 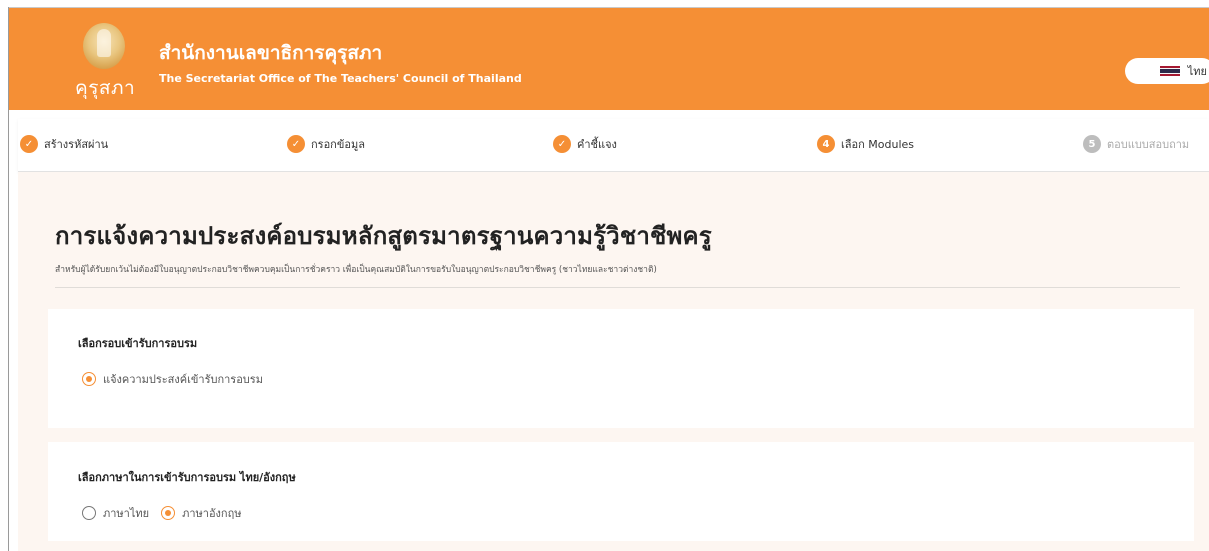 What do you see at coordinates (1197, 71) in the screenshot?
I see `language-label: ไทย` at bounding box center [1197, 71].